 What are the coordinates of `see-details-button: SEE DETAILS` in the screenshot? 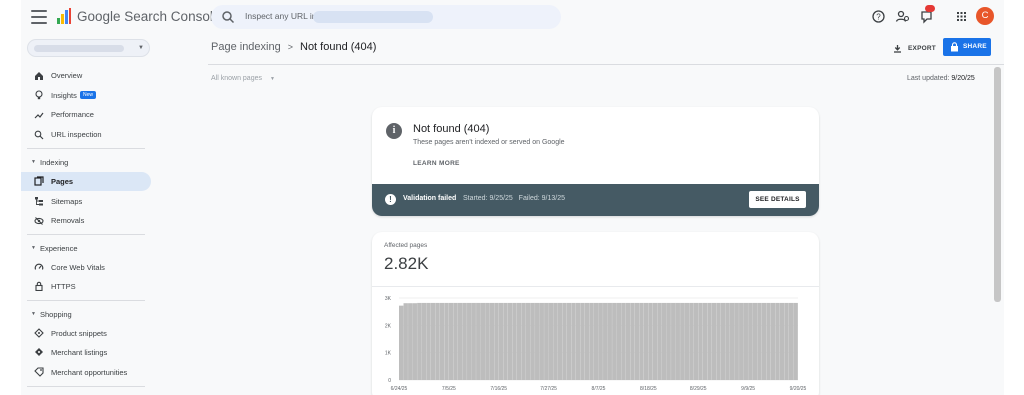 It's located at (777, 199).